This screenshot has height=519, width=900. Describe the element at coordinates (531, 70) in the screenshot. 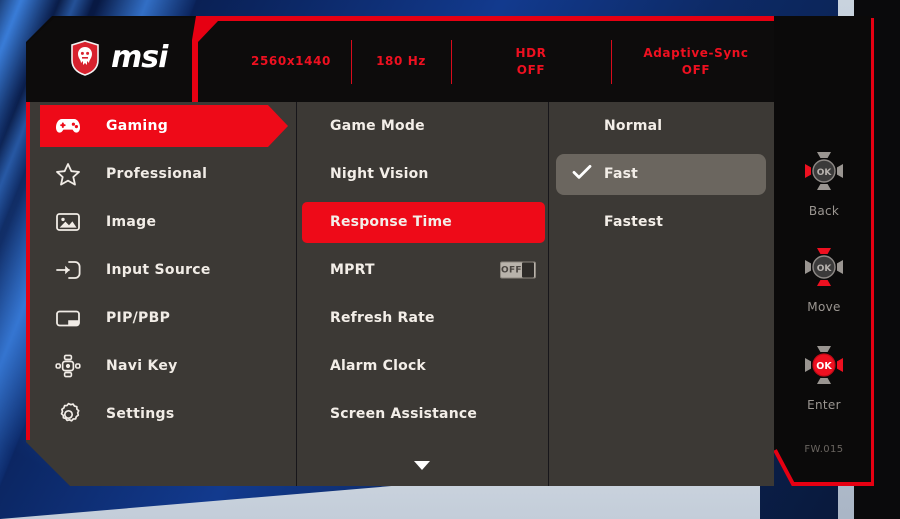

I see `status-hdr-value: OFF` at that location.